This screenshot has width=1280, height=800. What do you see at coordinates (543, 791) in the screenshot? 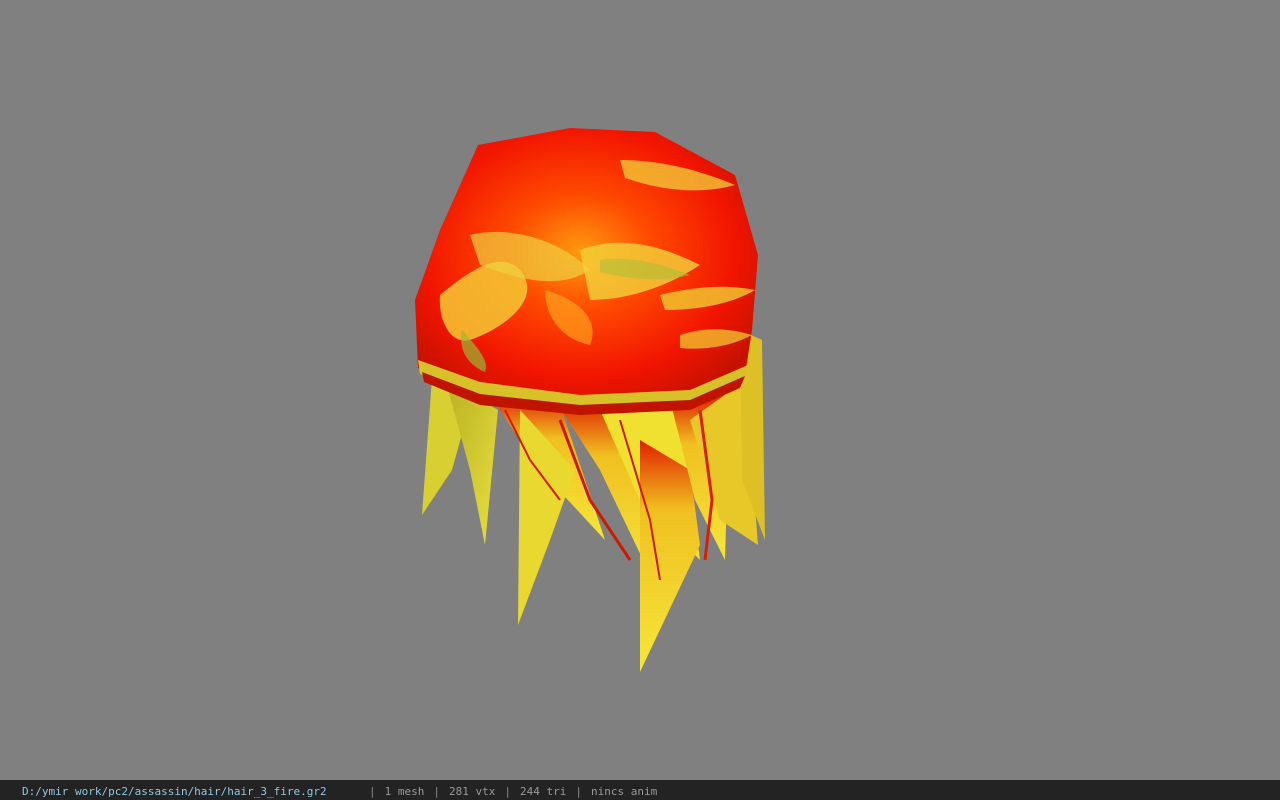
I see `triangle-count: 244 tri` at bounding box center [543, 791].